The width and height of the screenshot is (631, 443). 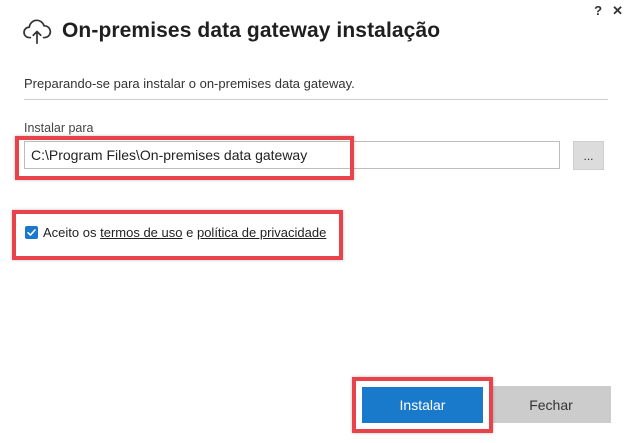 I want to click on privacy-policy-link: política de privacidade, so click(x=261, y=232).